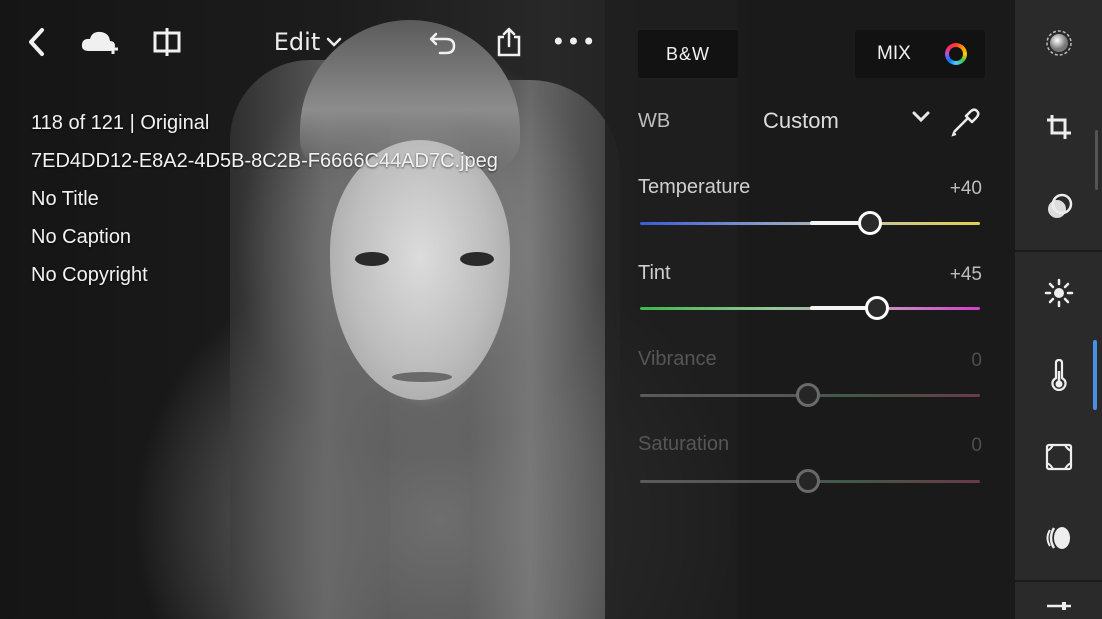 Image resolution: width=1102 pixels, height=619 pixels. What do you see at coordinates (443, 42) in the screenshot?
I see `undo-icon` at bounding box center [443, 42].